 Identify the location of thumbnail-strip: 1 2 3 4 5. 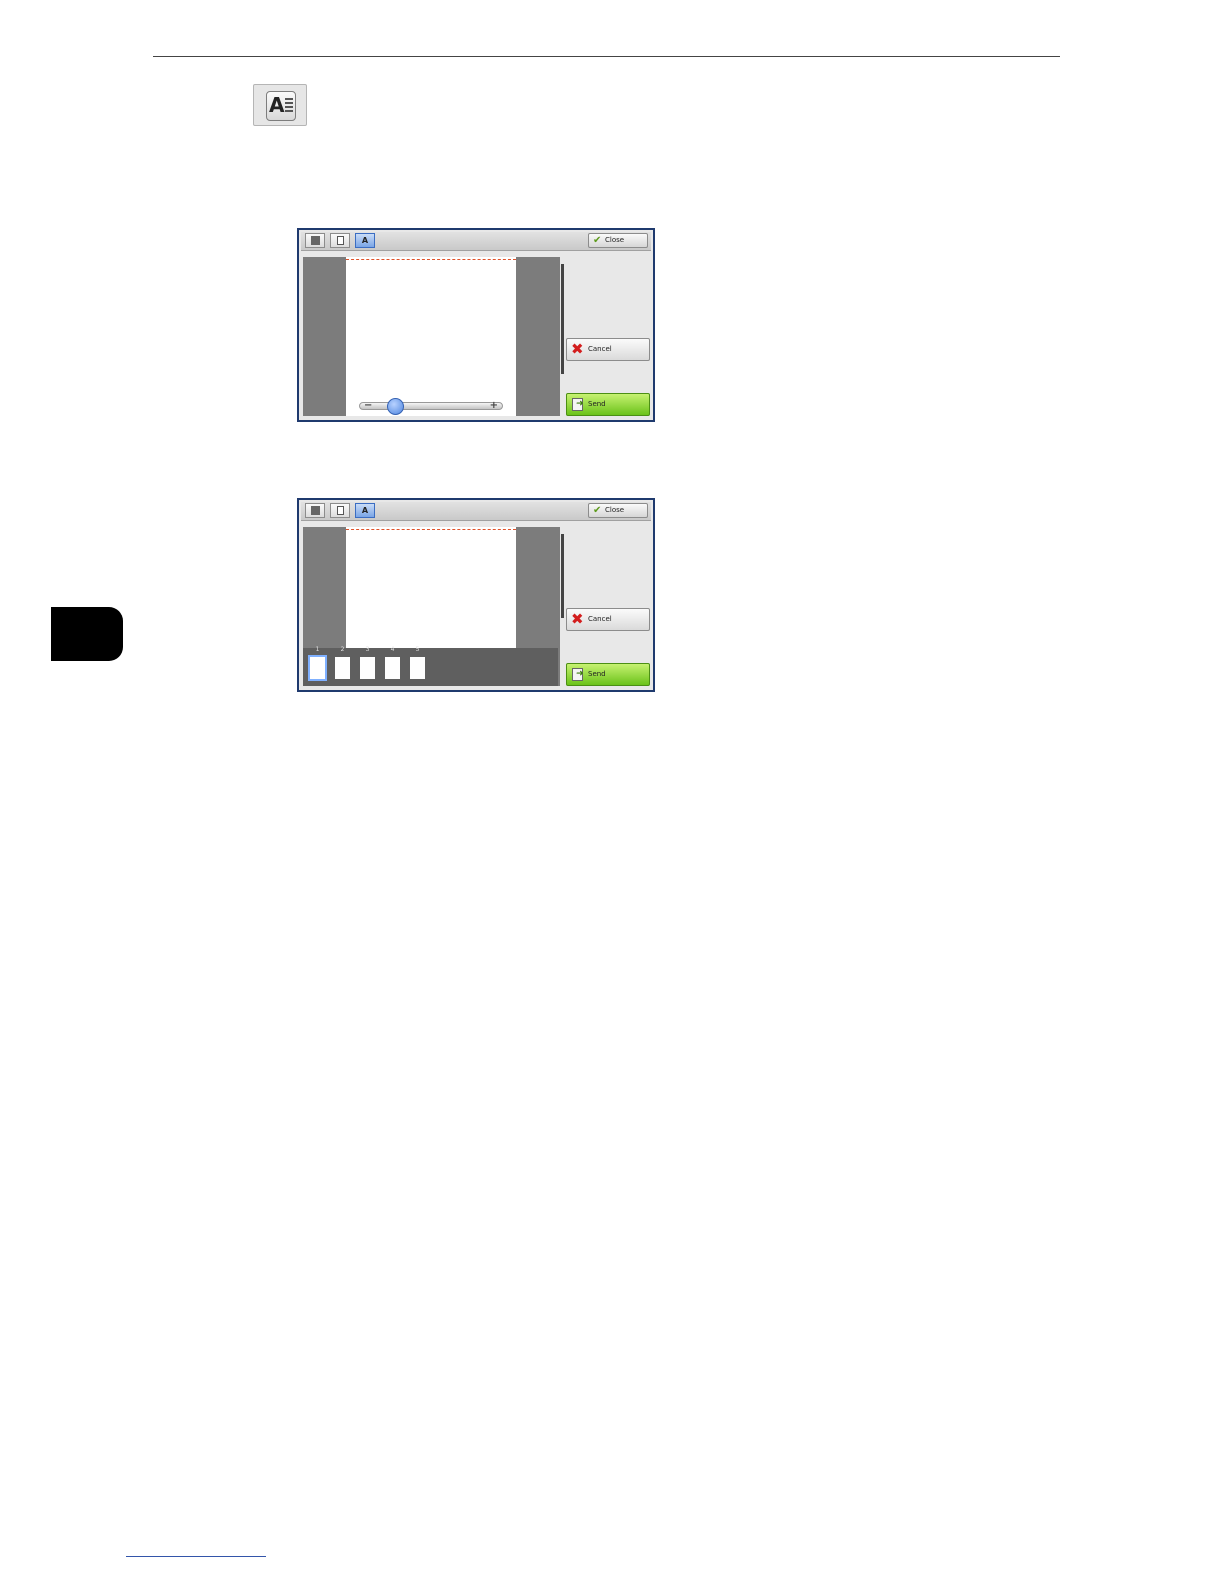
(430, 666).